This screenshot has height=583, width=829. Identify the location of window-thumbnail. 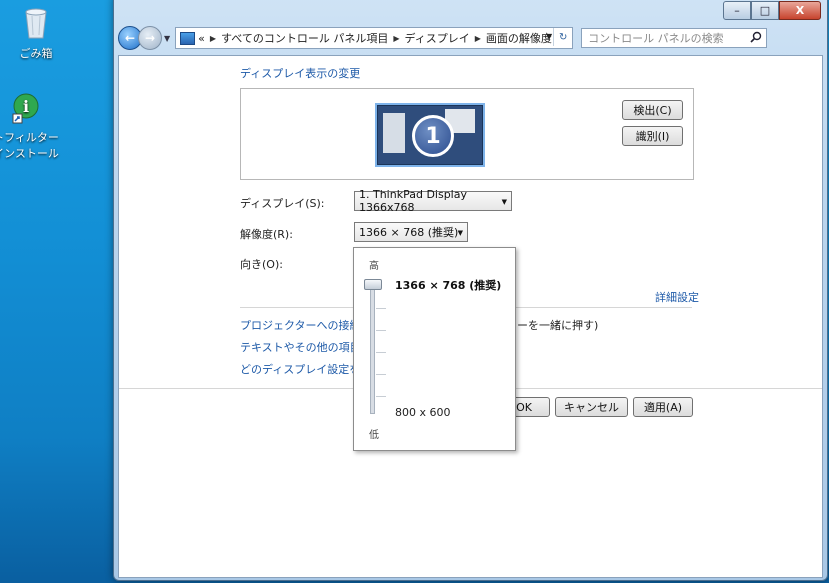
(394, 133).